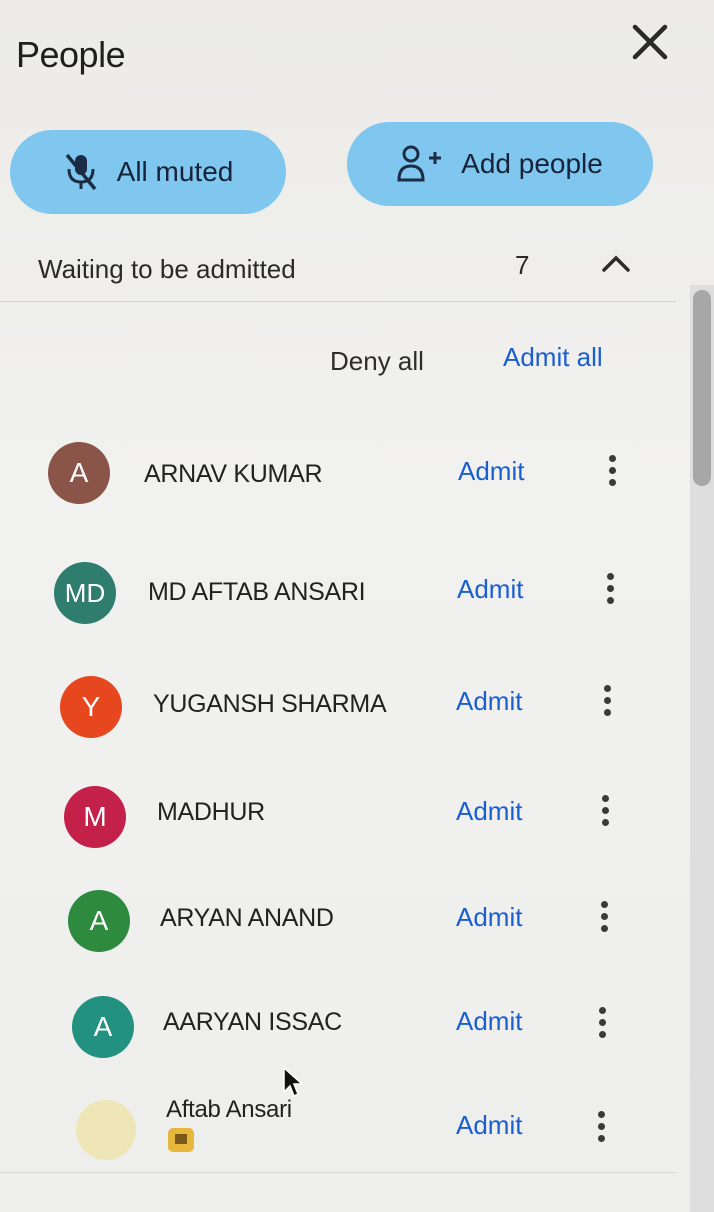 Image resolution: width=714 pixels, height=1212 pixels. What do you see at coordinates (252, 1022) in the screenshot?
I see `participant-name: AARYAN ISSAC` at bounding box center [252, 1022].